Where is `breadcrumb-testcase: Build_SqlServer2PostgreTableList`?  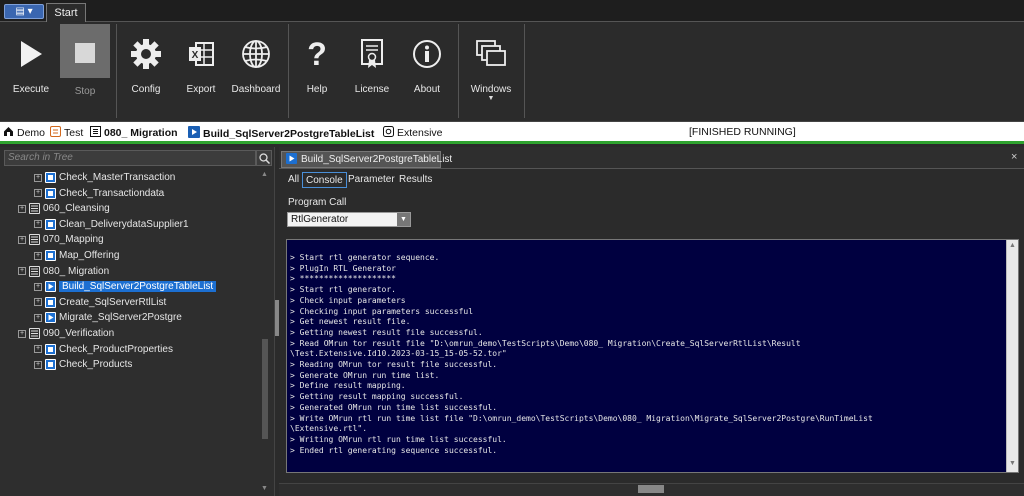 breadcrumb-testcase: Build_SqlServer2PostgreTableList is located at coordinates (281, 133).